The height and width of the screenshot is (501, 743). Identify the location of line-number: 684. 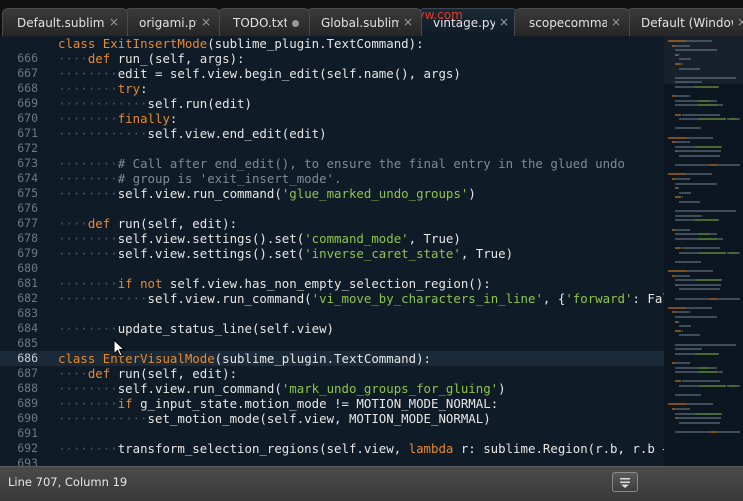
(27, 328).